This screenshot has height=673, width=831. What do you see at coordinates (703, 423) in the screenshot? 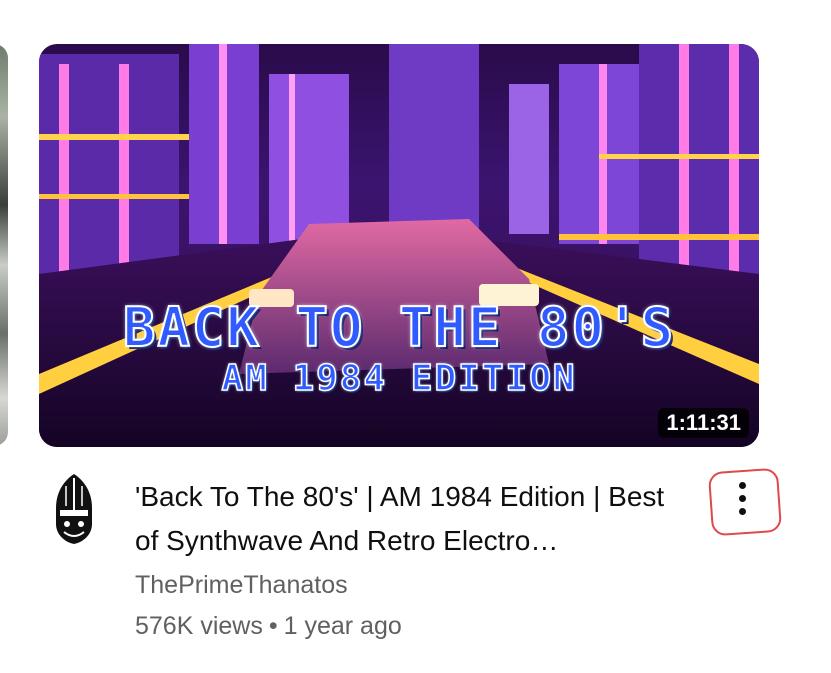
I see `duration-badge: 1:11:31` at bounding box center [703, 423].